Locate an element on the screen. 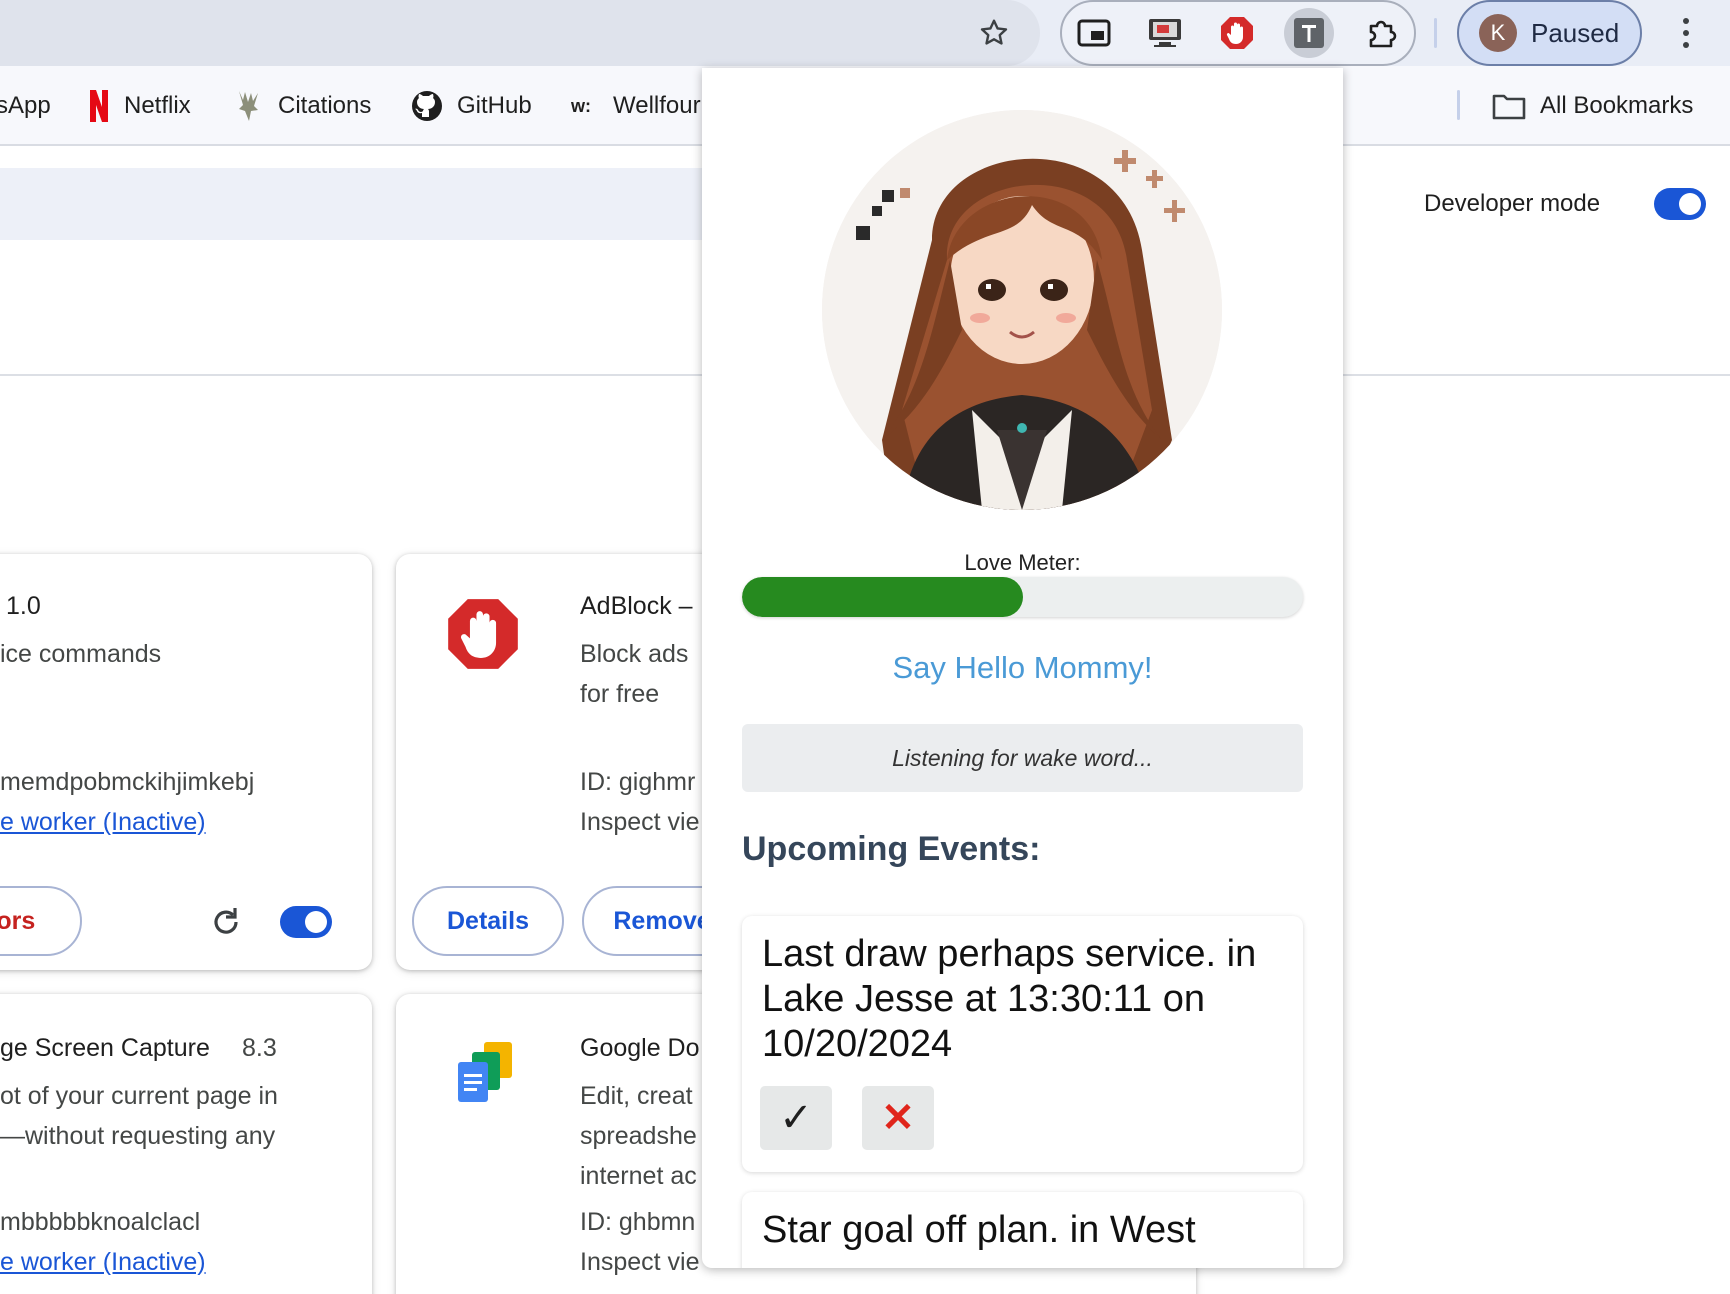 Image resolution: width=1730 pixels, height=1294 pixels. reject-event-button: ✕ is located at coordinates (898, 1118).